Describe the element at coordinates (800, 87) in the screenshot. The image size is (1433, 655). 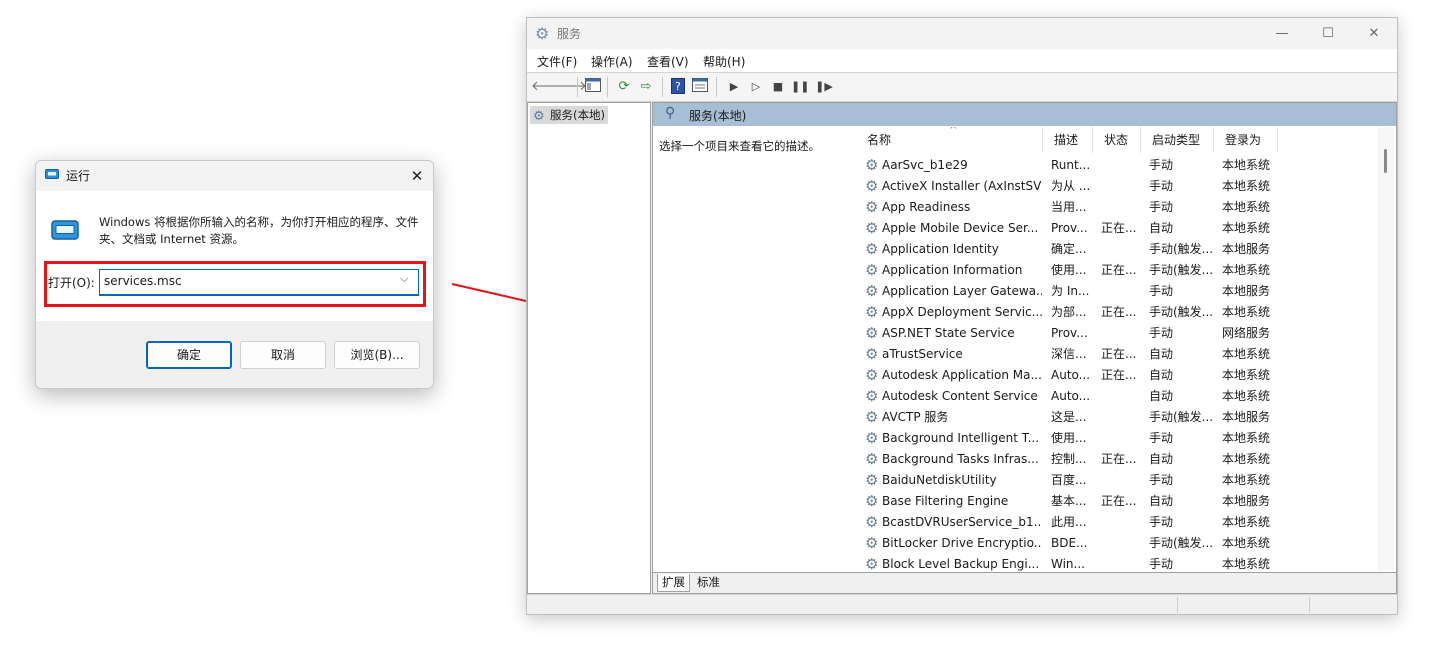
I see `pause-icon: ❚❚` at that location.